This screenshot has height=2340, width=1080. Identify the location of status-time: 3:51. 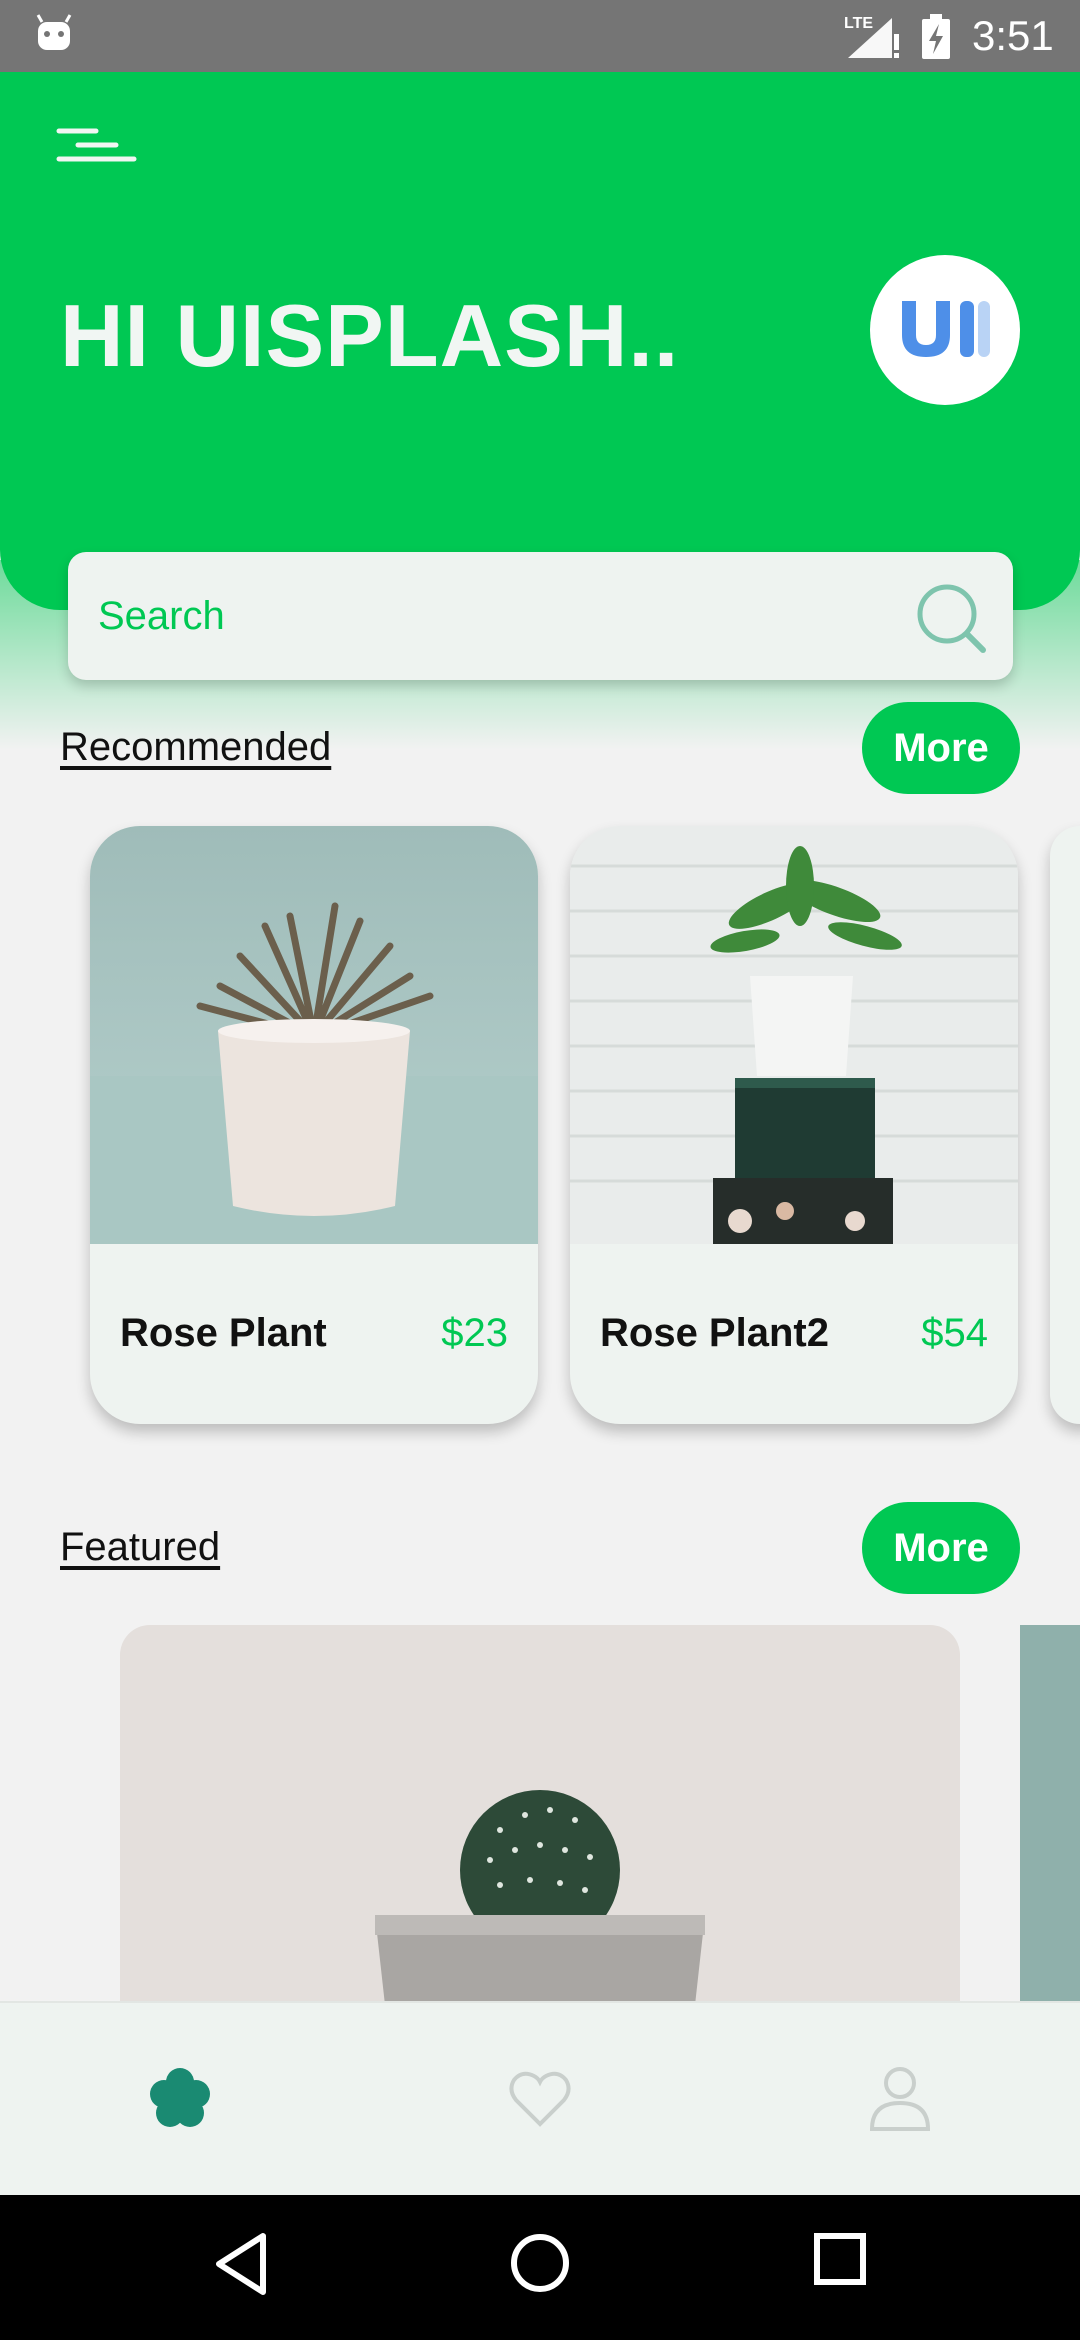
(1013, 35).